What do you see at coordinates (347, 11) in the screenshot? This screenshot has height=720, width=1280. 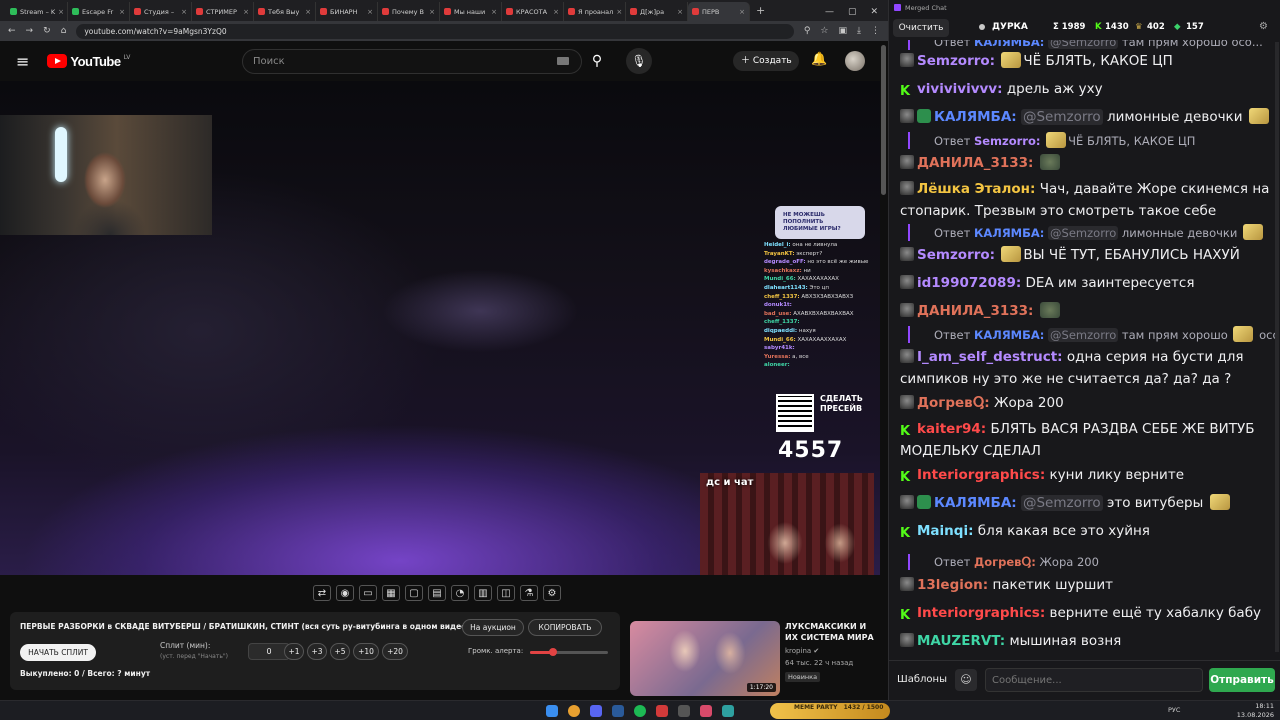 I see `browser-tab: БИНАРН ×` at bounding box center [347, 11].